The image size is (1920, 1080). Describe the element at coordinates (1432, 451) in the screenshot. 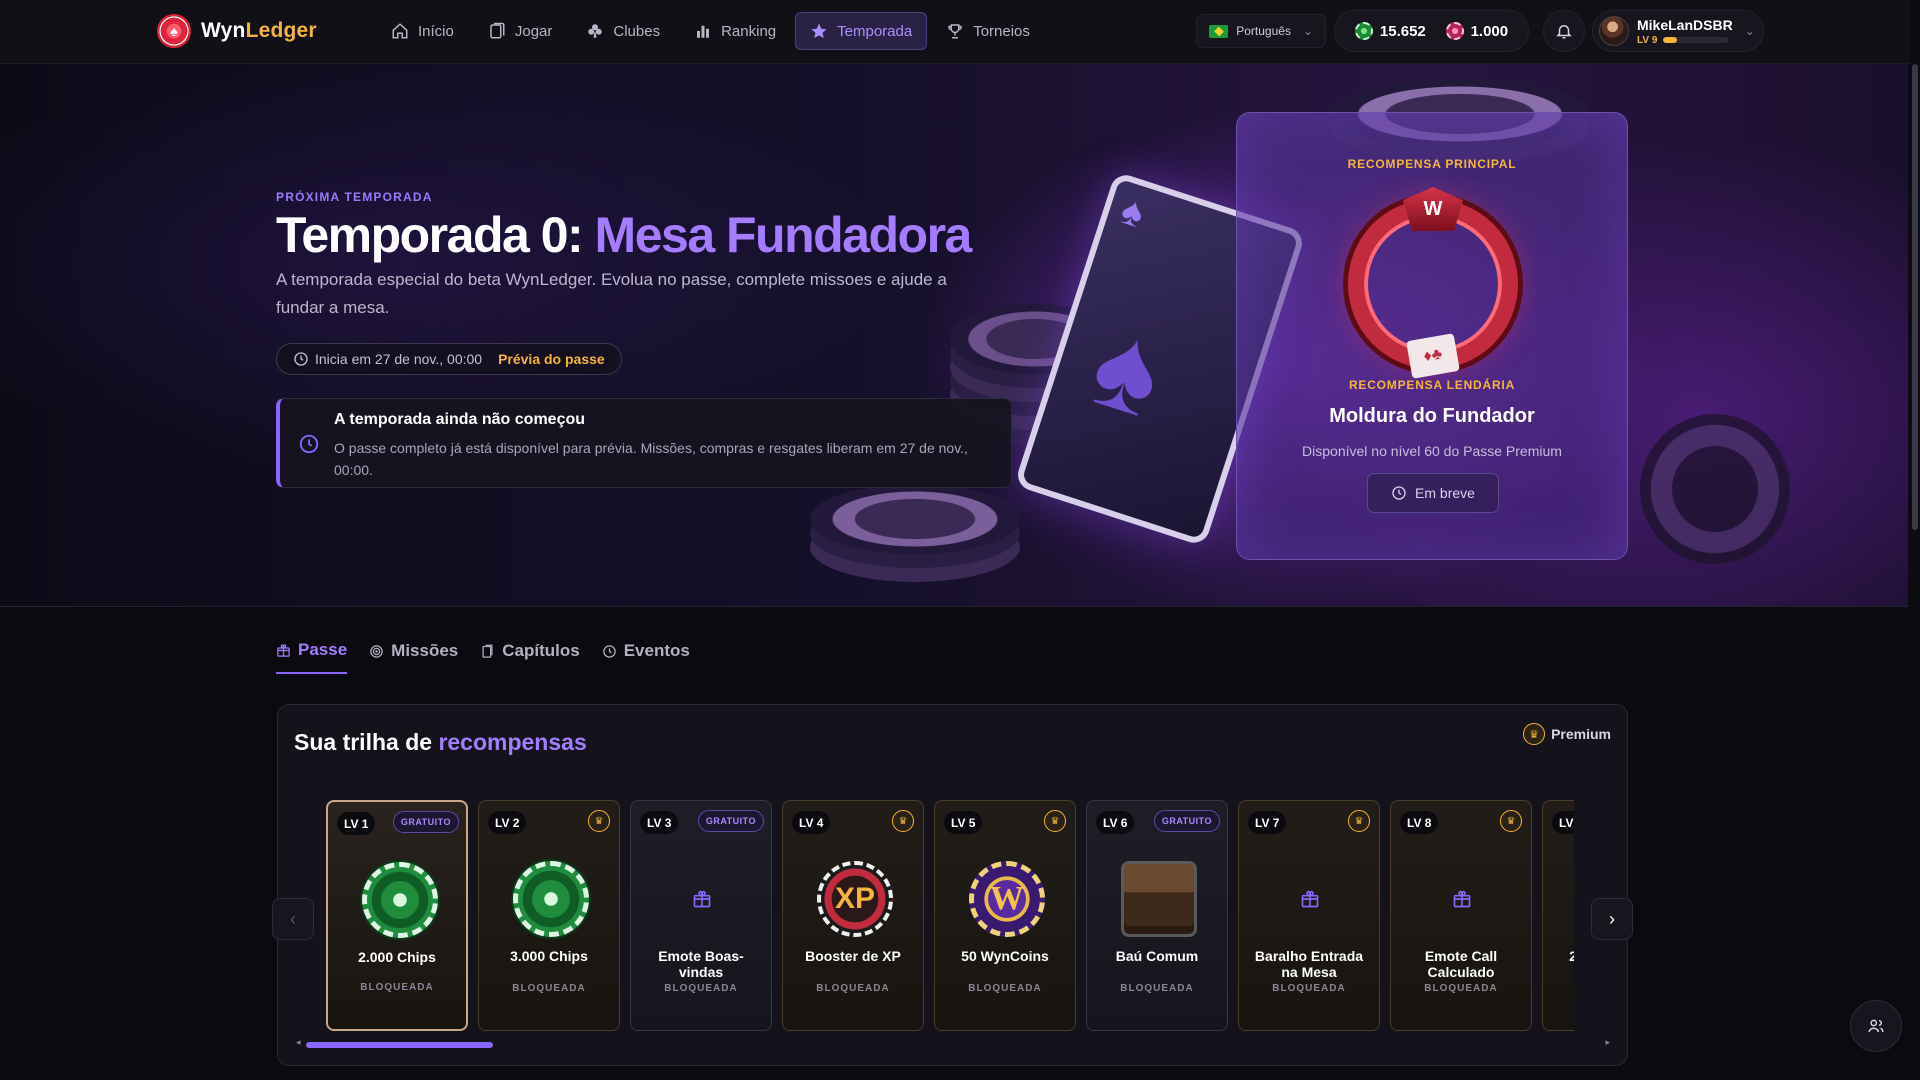

I see `reward-description: Disponível no nível 60 do Passe Premium` at that location.